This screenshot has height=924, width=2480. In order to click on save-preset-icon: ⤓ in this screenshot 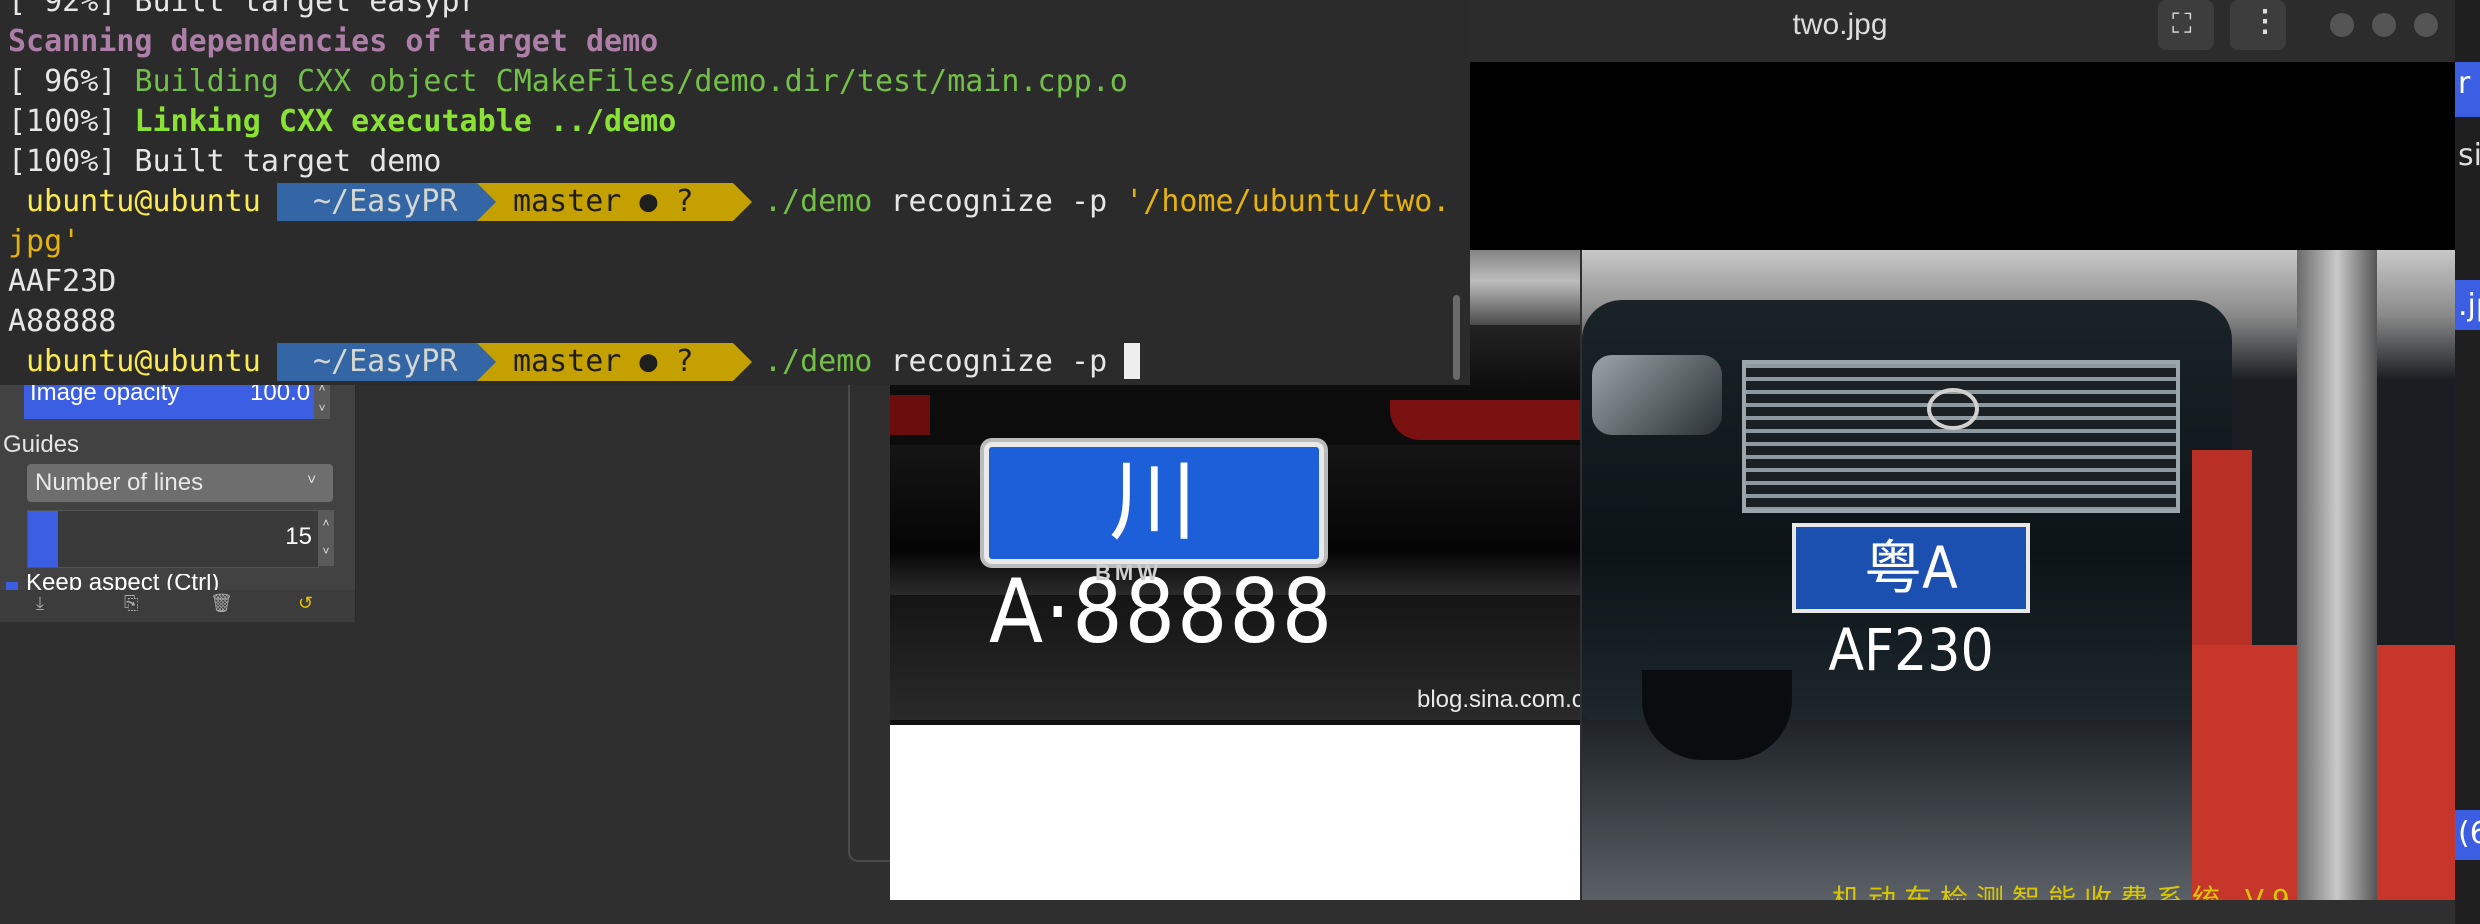, I will do `click(40, 603)`.